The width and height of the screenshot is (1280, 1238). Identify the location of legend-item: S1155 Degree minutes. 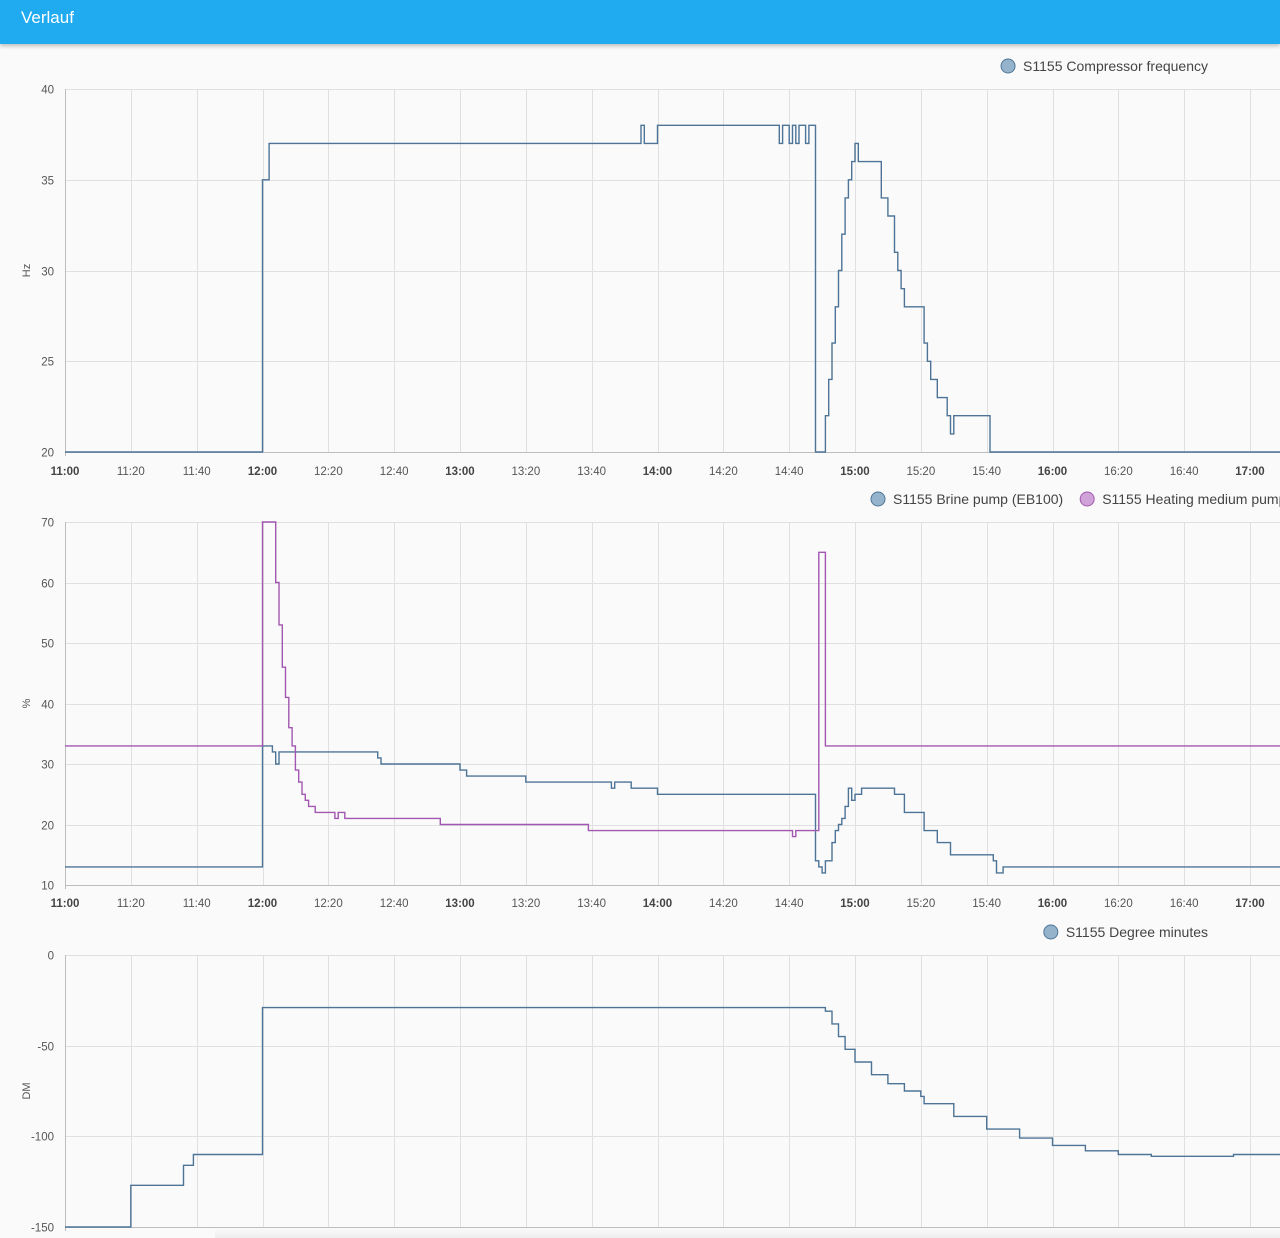
(1125, 932).